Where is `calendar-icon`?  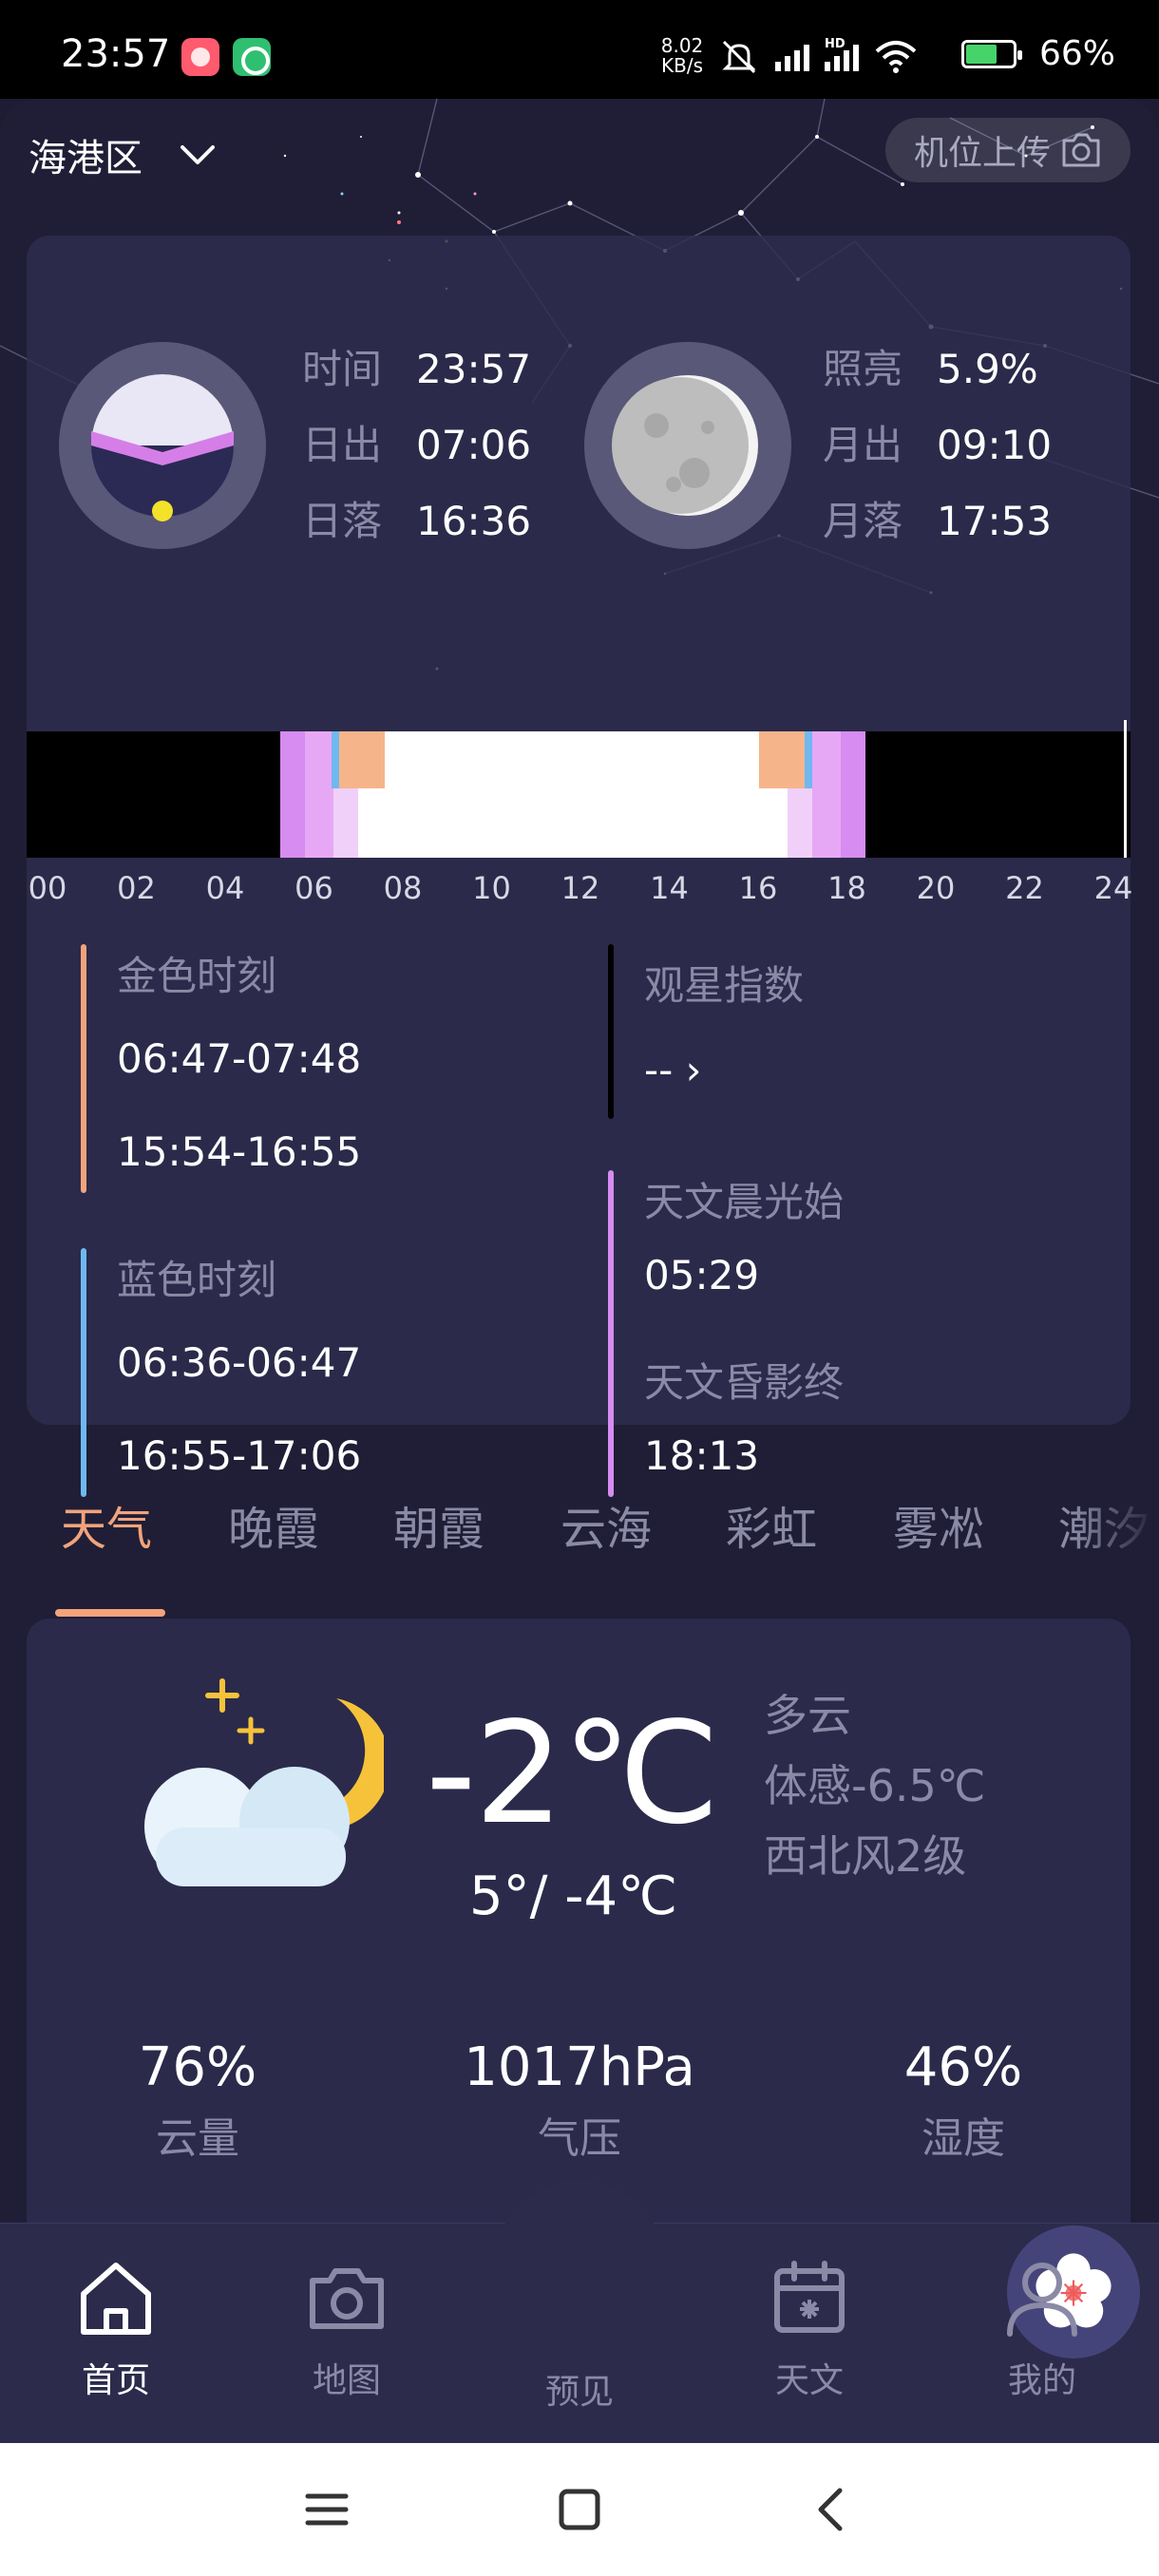
calendar-icon is located at coordinates (809, 2297).